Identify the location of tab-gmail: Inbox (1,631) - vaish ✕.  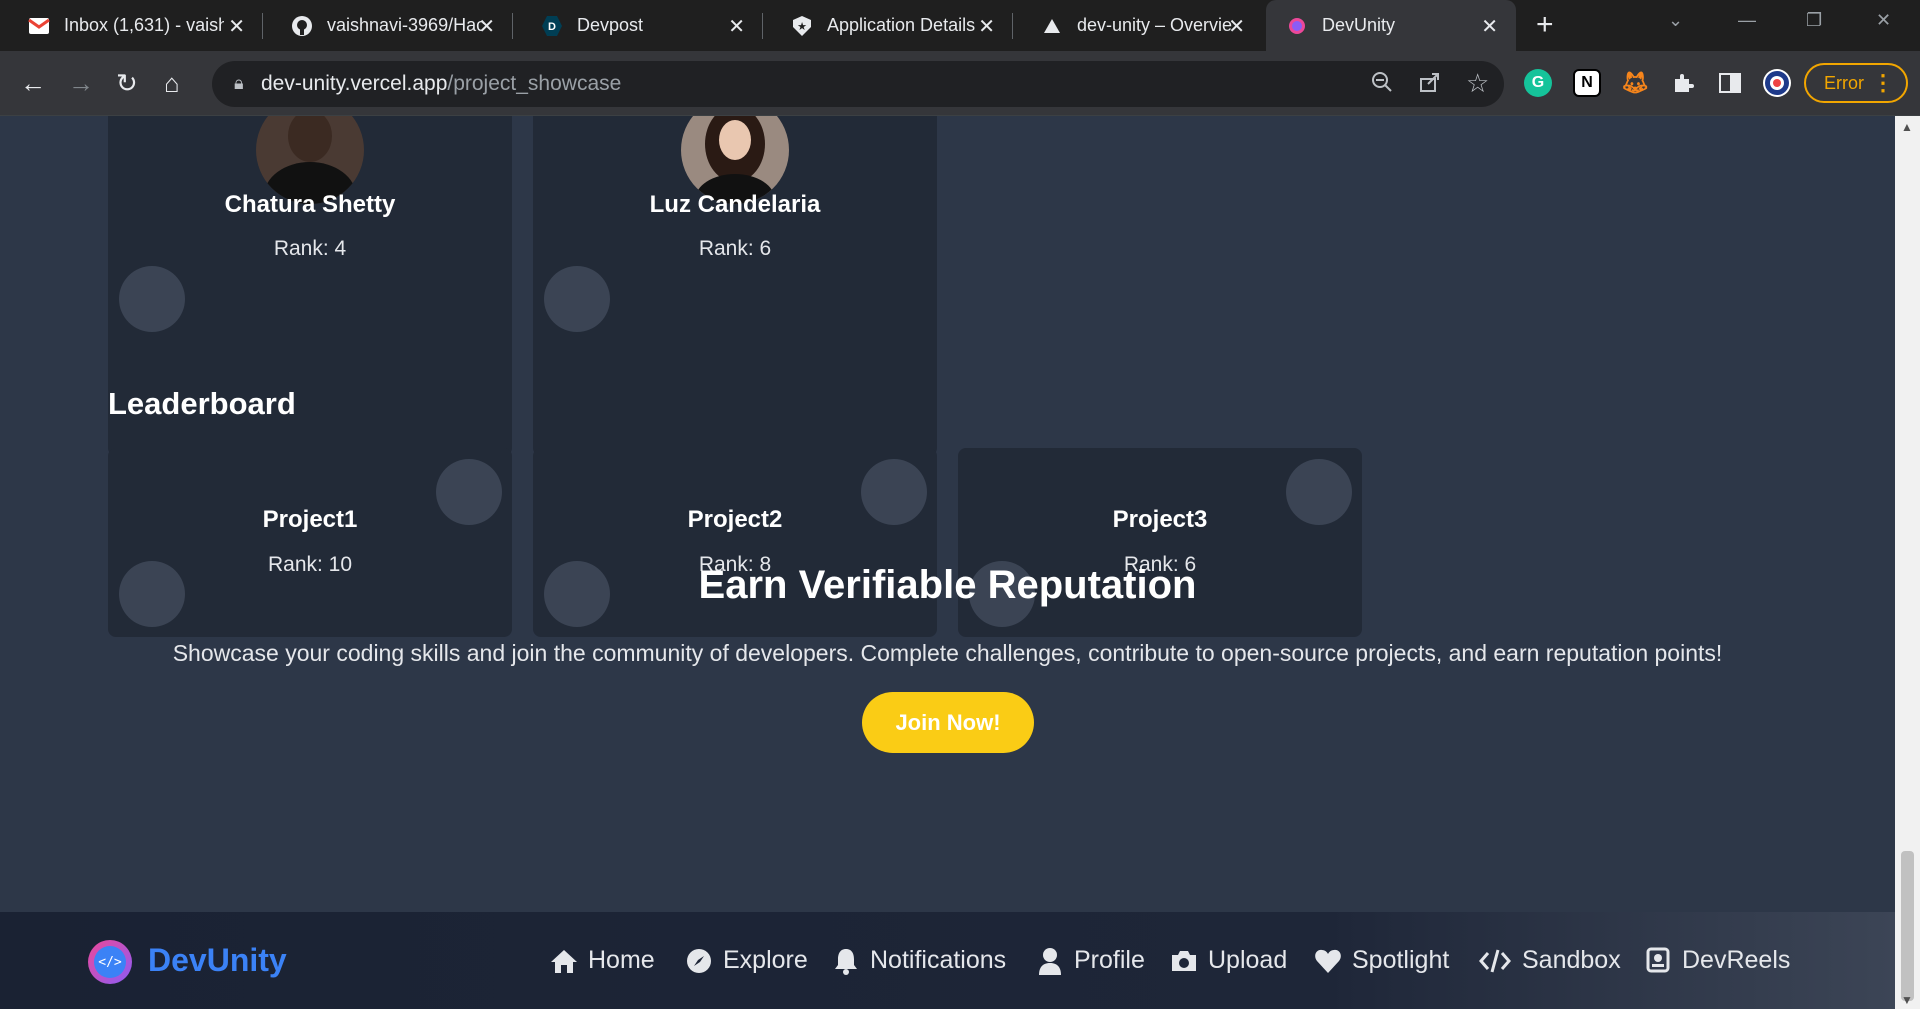
(131, 25).